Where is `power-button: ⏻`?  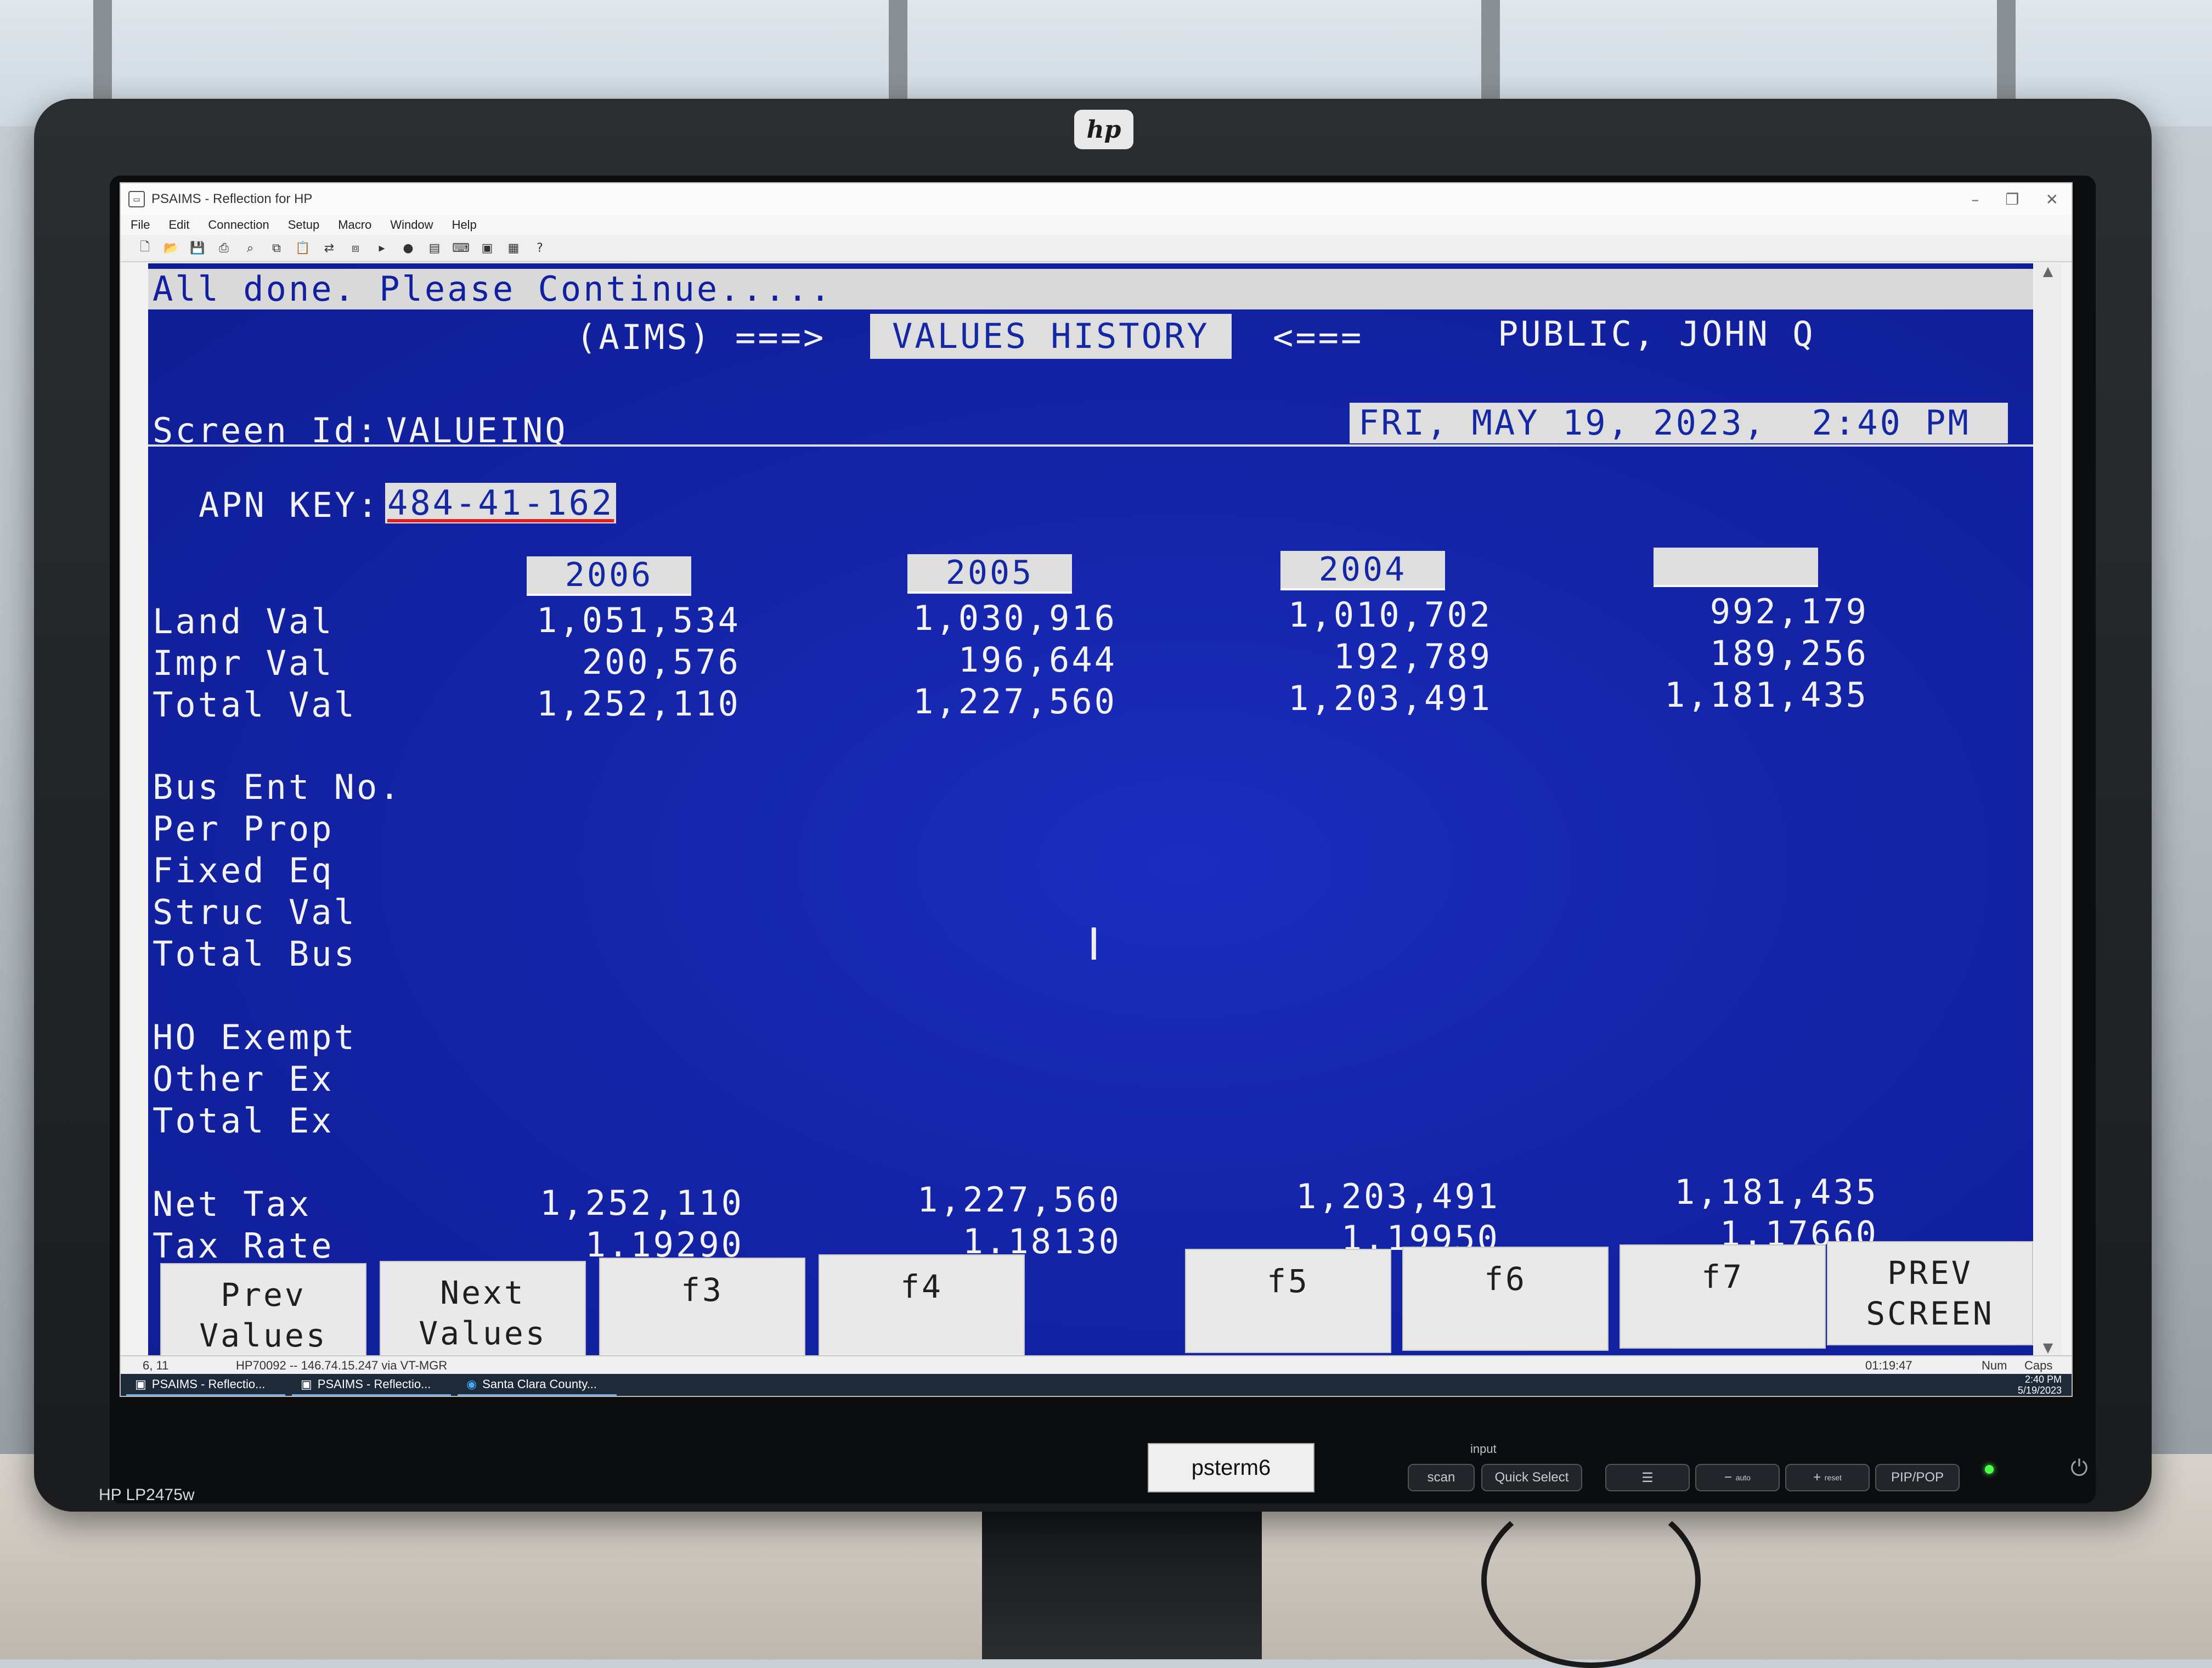
power-button: ⏻ is located at coordinates (2079, 1468).